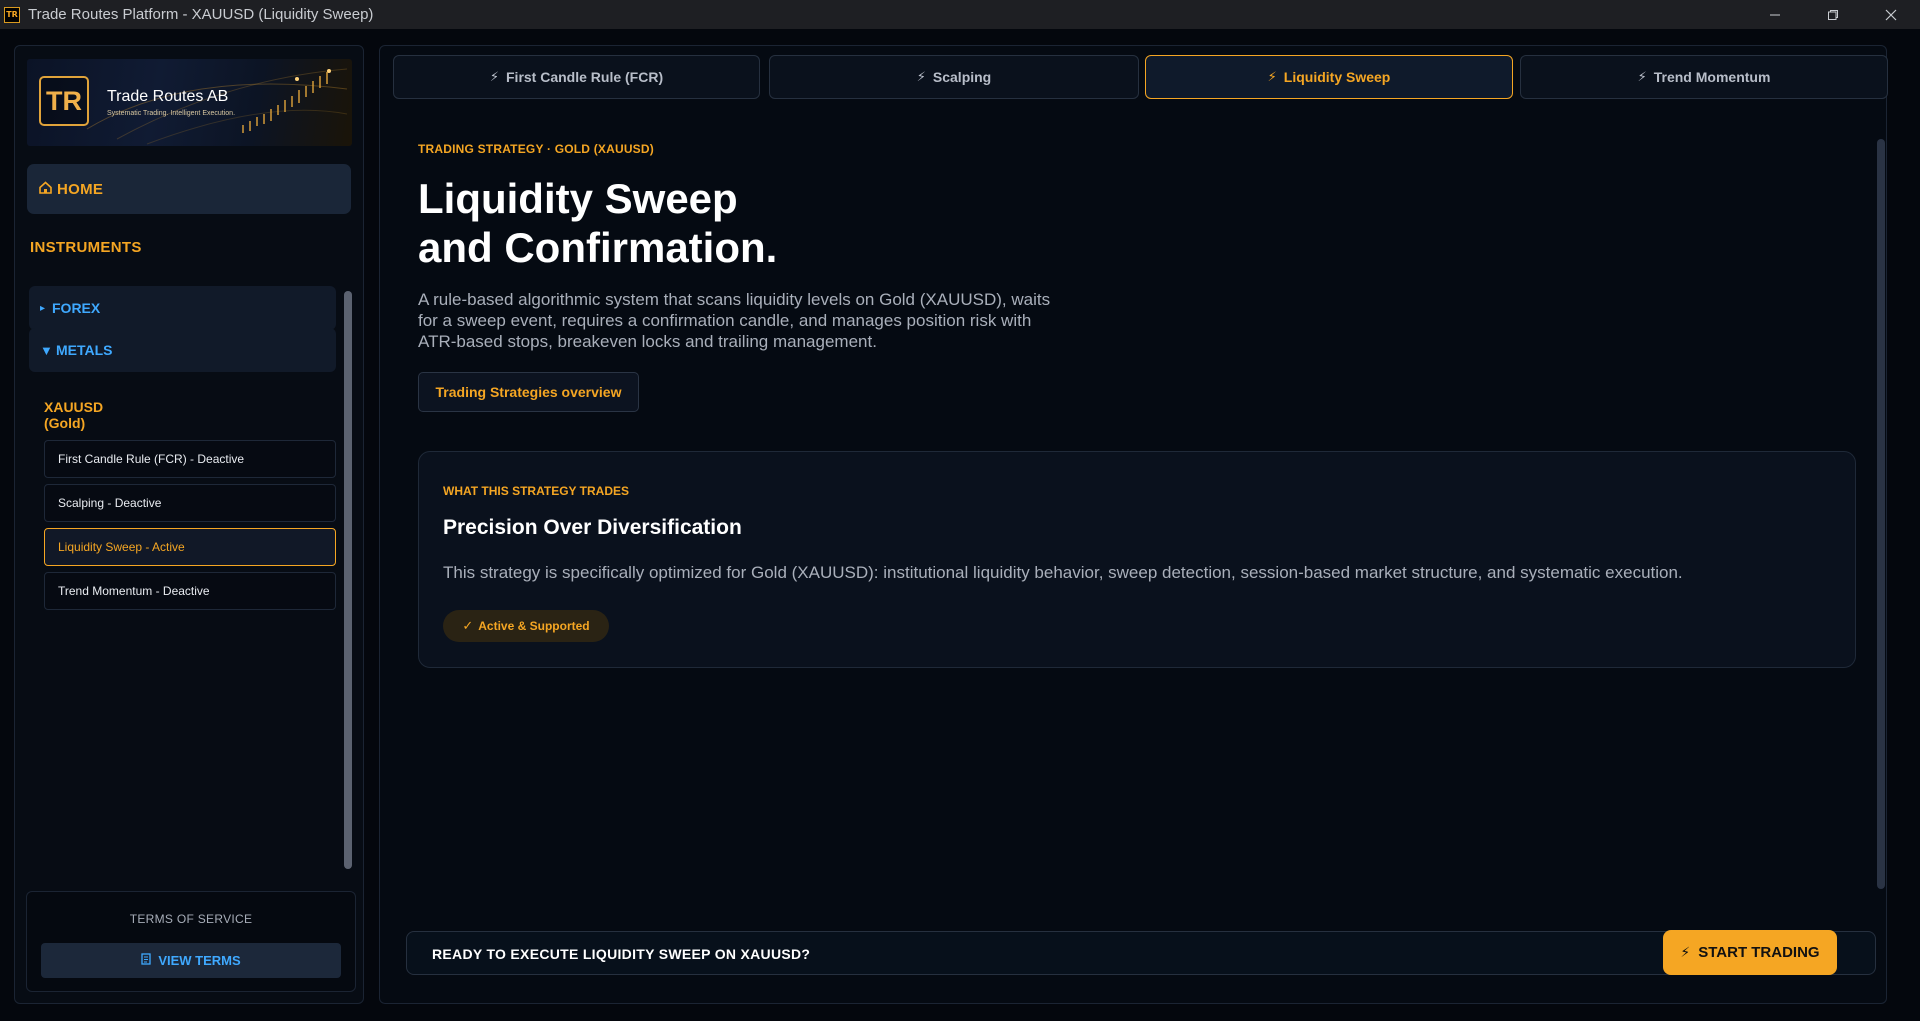 This screenshot has height=1021, width=1920. I want to click on category-label: METALS, so click(84, 350).